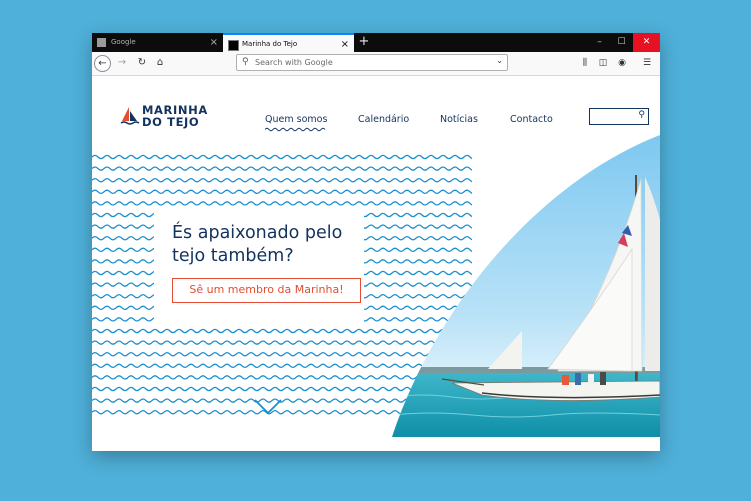 Image resolution: width=751 pixels, height=501 pixels. Describe the element at coordinates (233, 45) in the screenshot. I see `site-favicon-icon` at that location.